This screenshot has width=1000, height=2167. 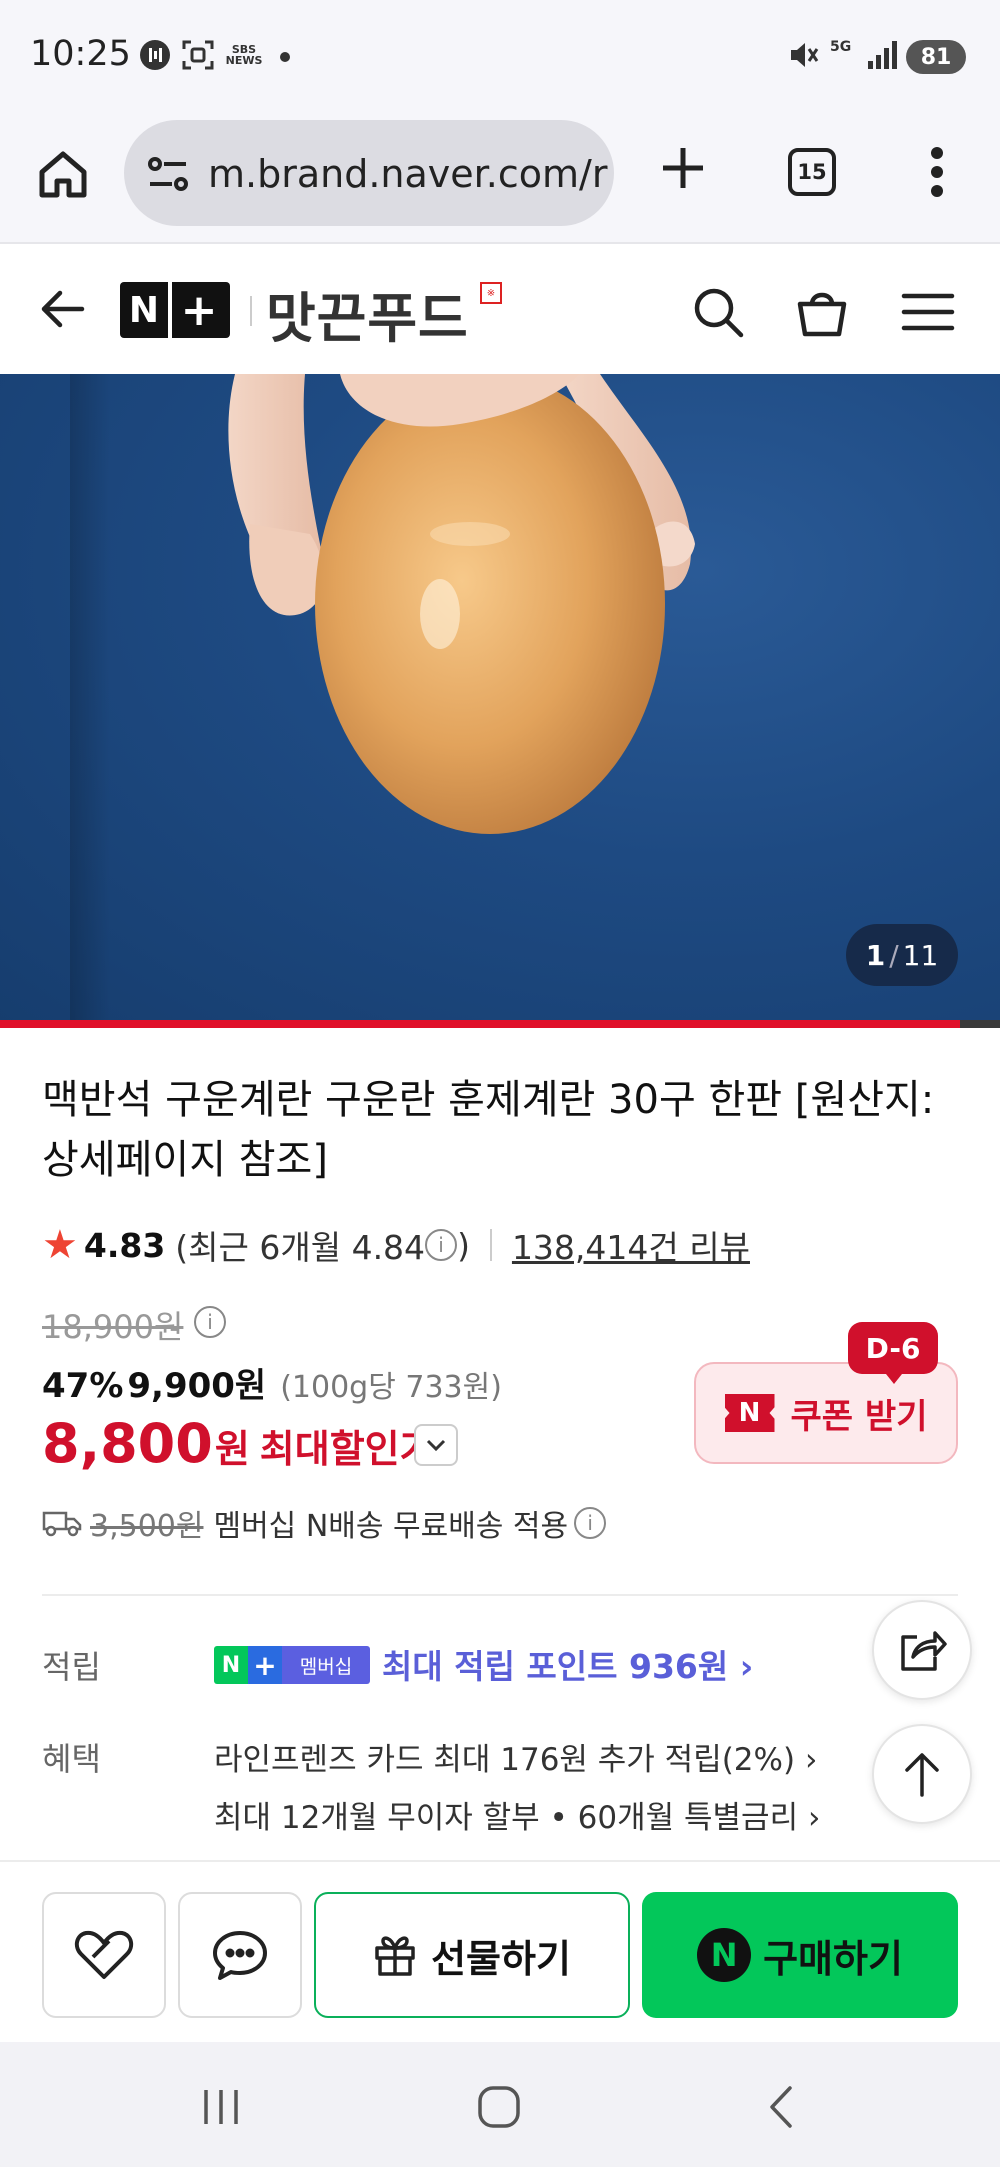 I want to click on badge-membership: 멤버십, so click(x=326, y=1665).